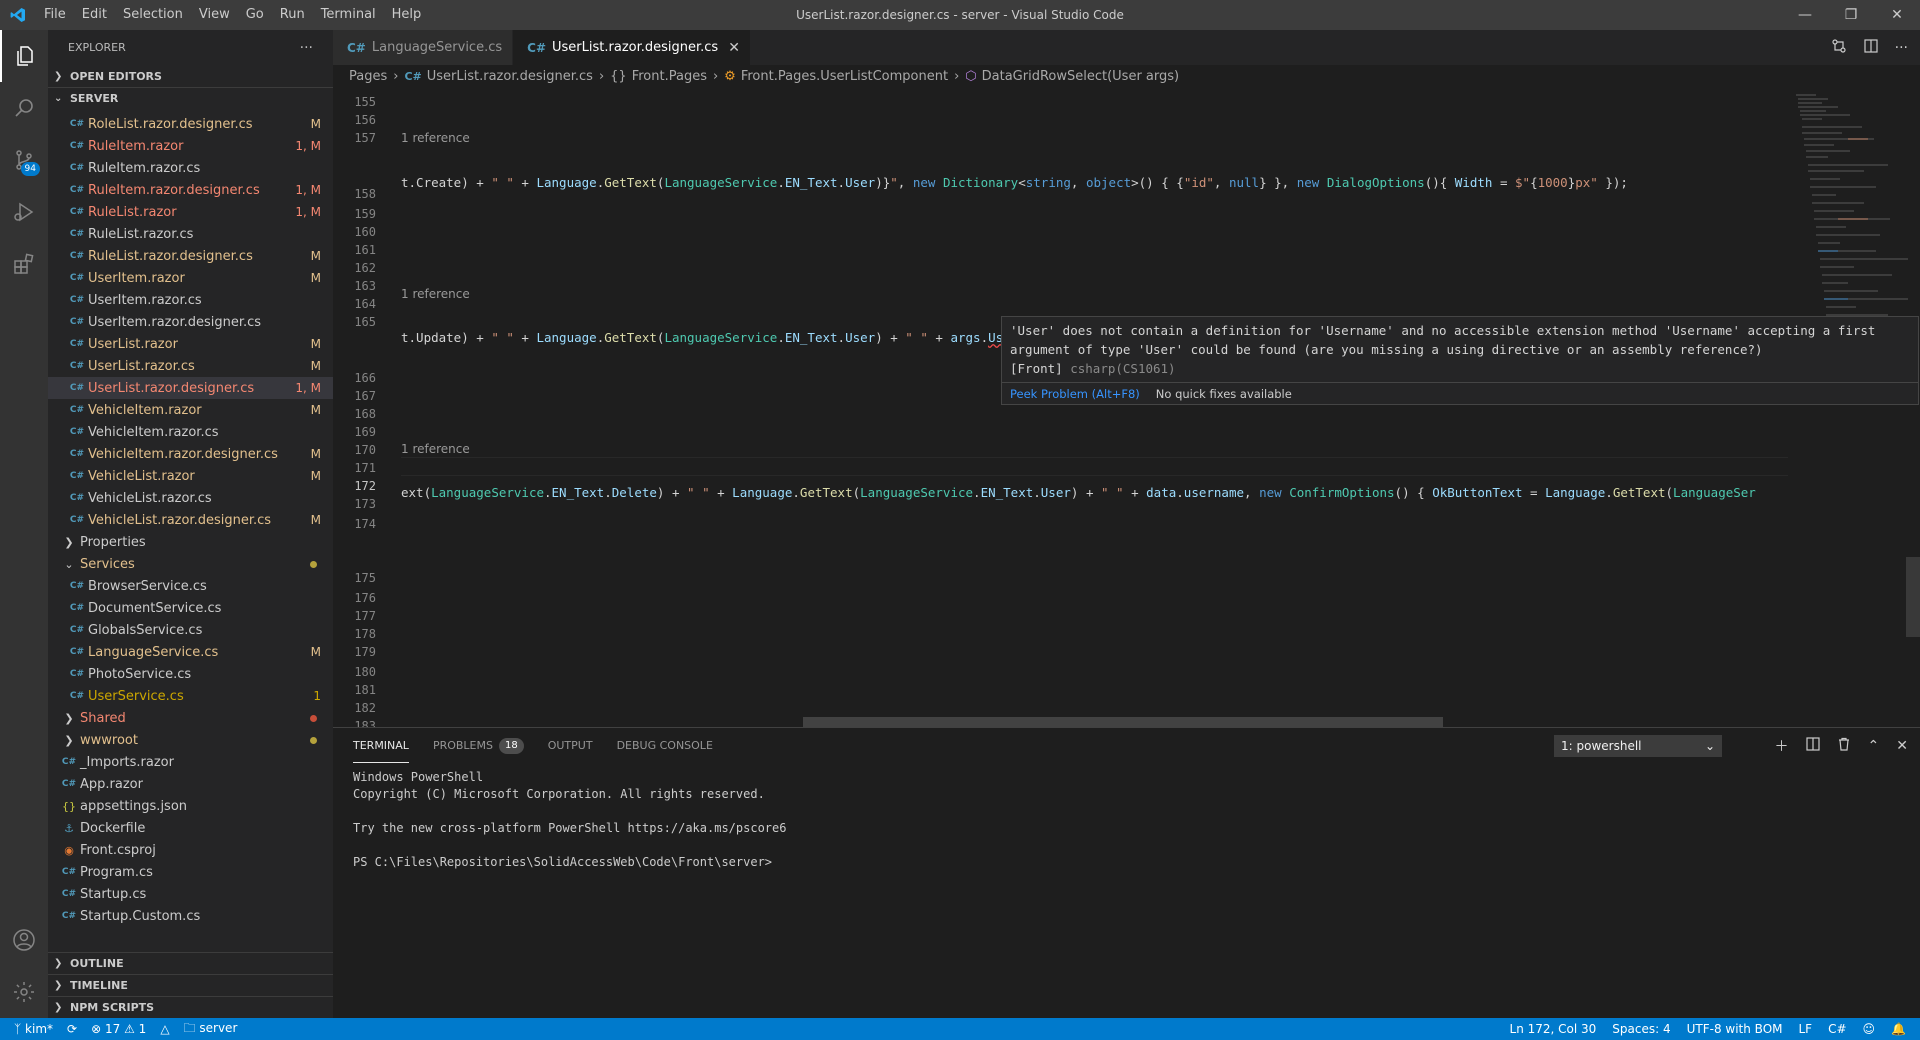 The image size is (1920, 1040). Describe the element at coordinates (190, 916) in the screenshot. I see `file-startup-custom-cs: C# Startup.Custom.cs` at that location.